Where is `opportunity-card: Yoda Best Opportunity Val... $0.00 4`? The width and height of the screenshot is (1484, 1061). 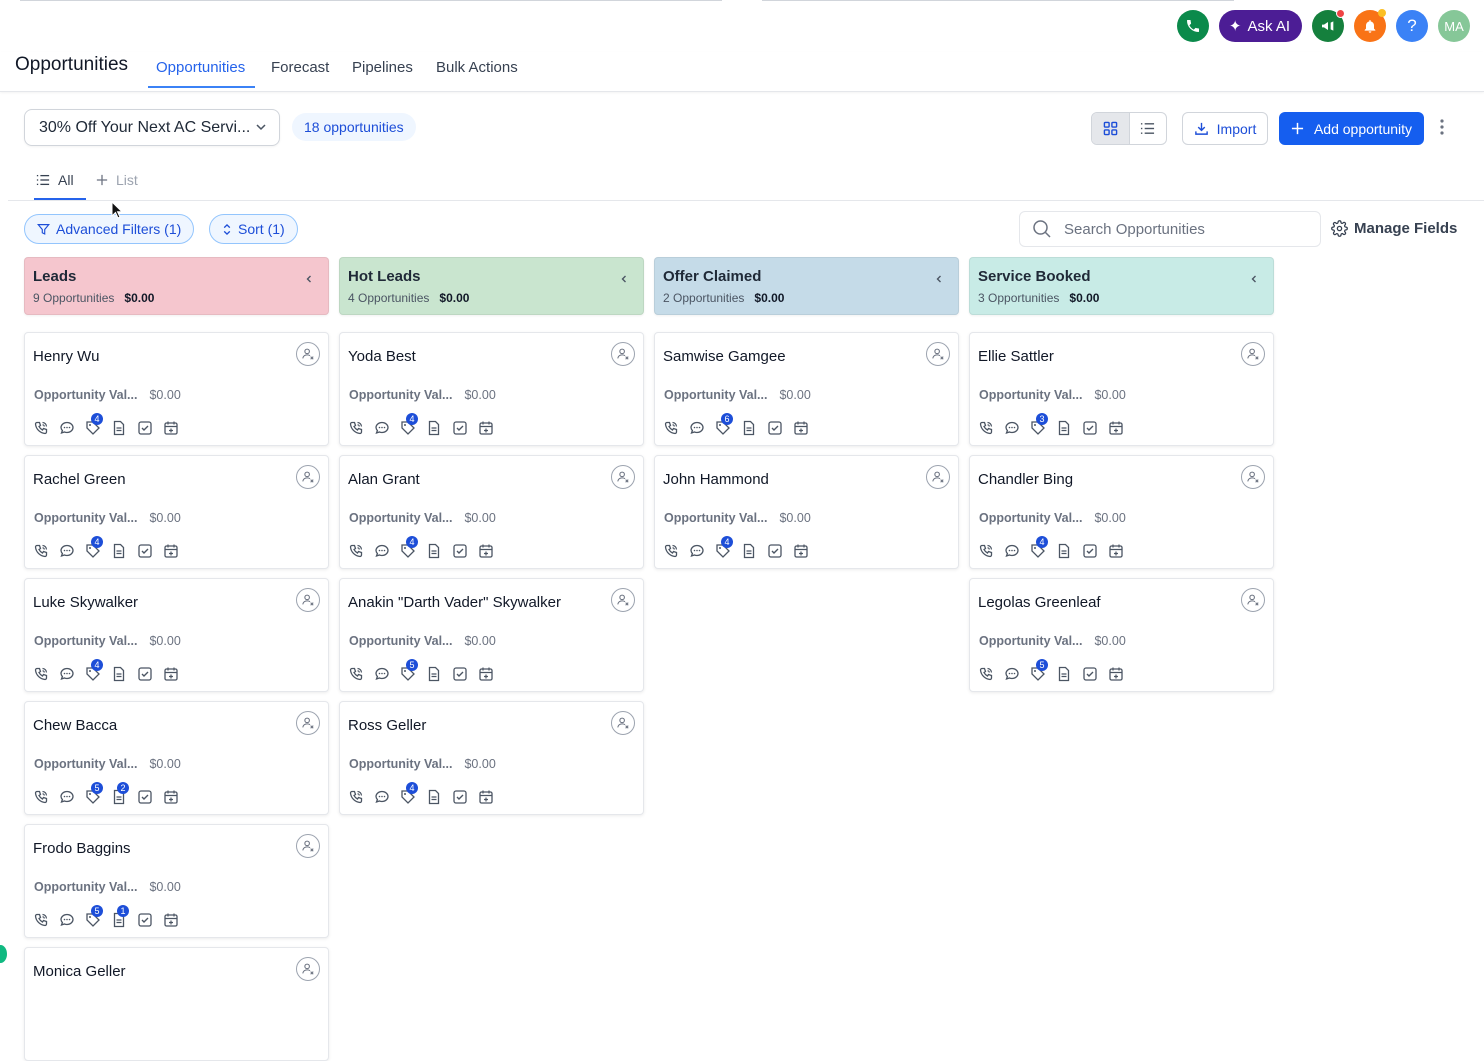 opportunity-card: Yoda Best Opportunity Val... $0.00 4 is located at coordinates (491, 389).